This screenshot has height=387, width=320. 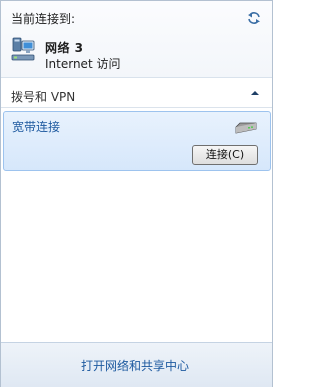 I want to click on connection-name: 宽带连接, so click(x=36, y=127).